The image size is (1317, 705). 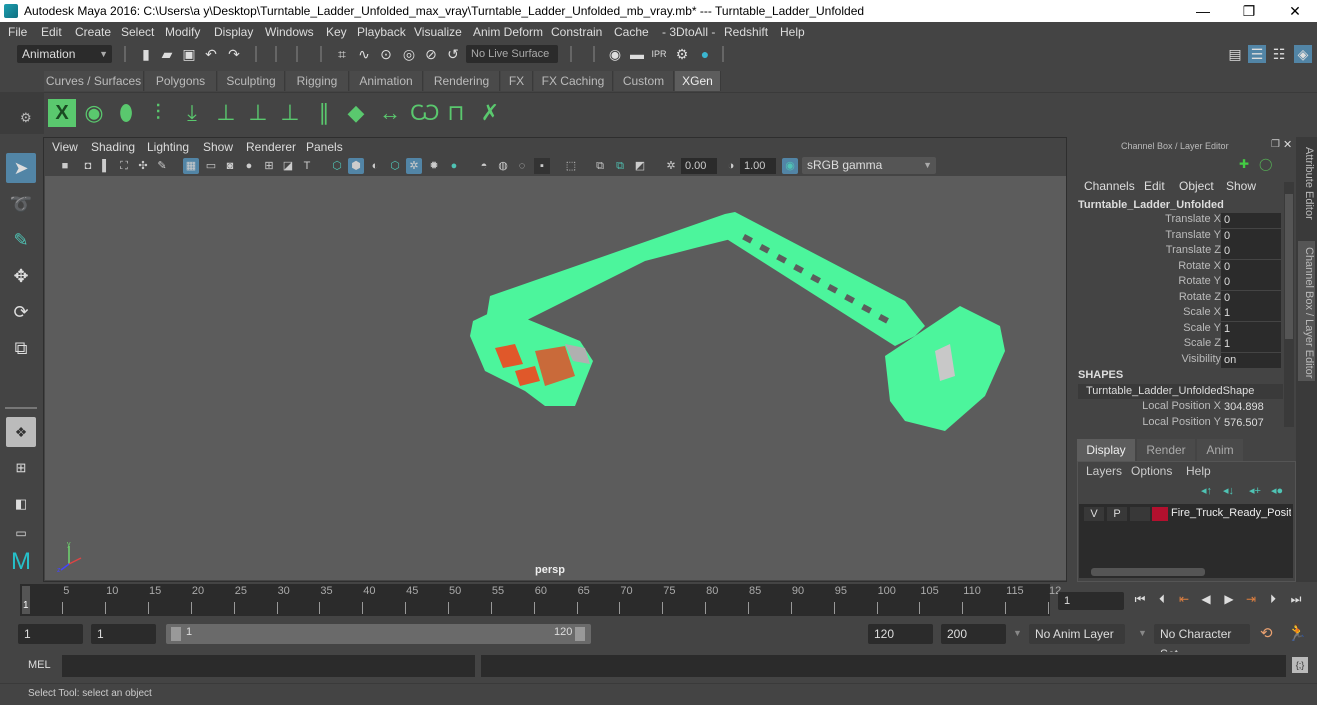 What do you see at coordinates (456, 113) in the screenshot?
I see `guide-frame-icon: ⊓` at bounding box center [456, 113].